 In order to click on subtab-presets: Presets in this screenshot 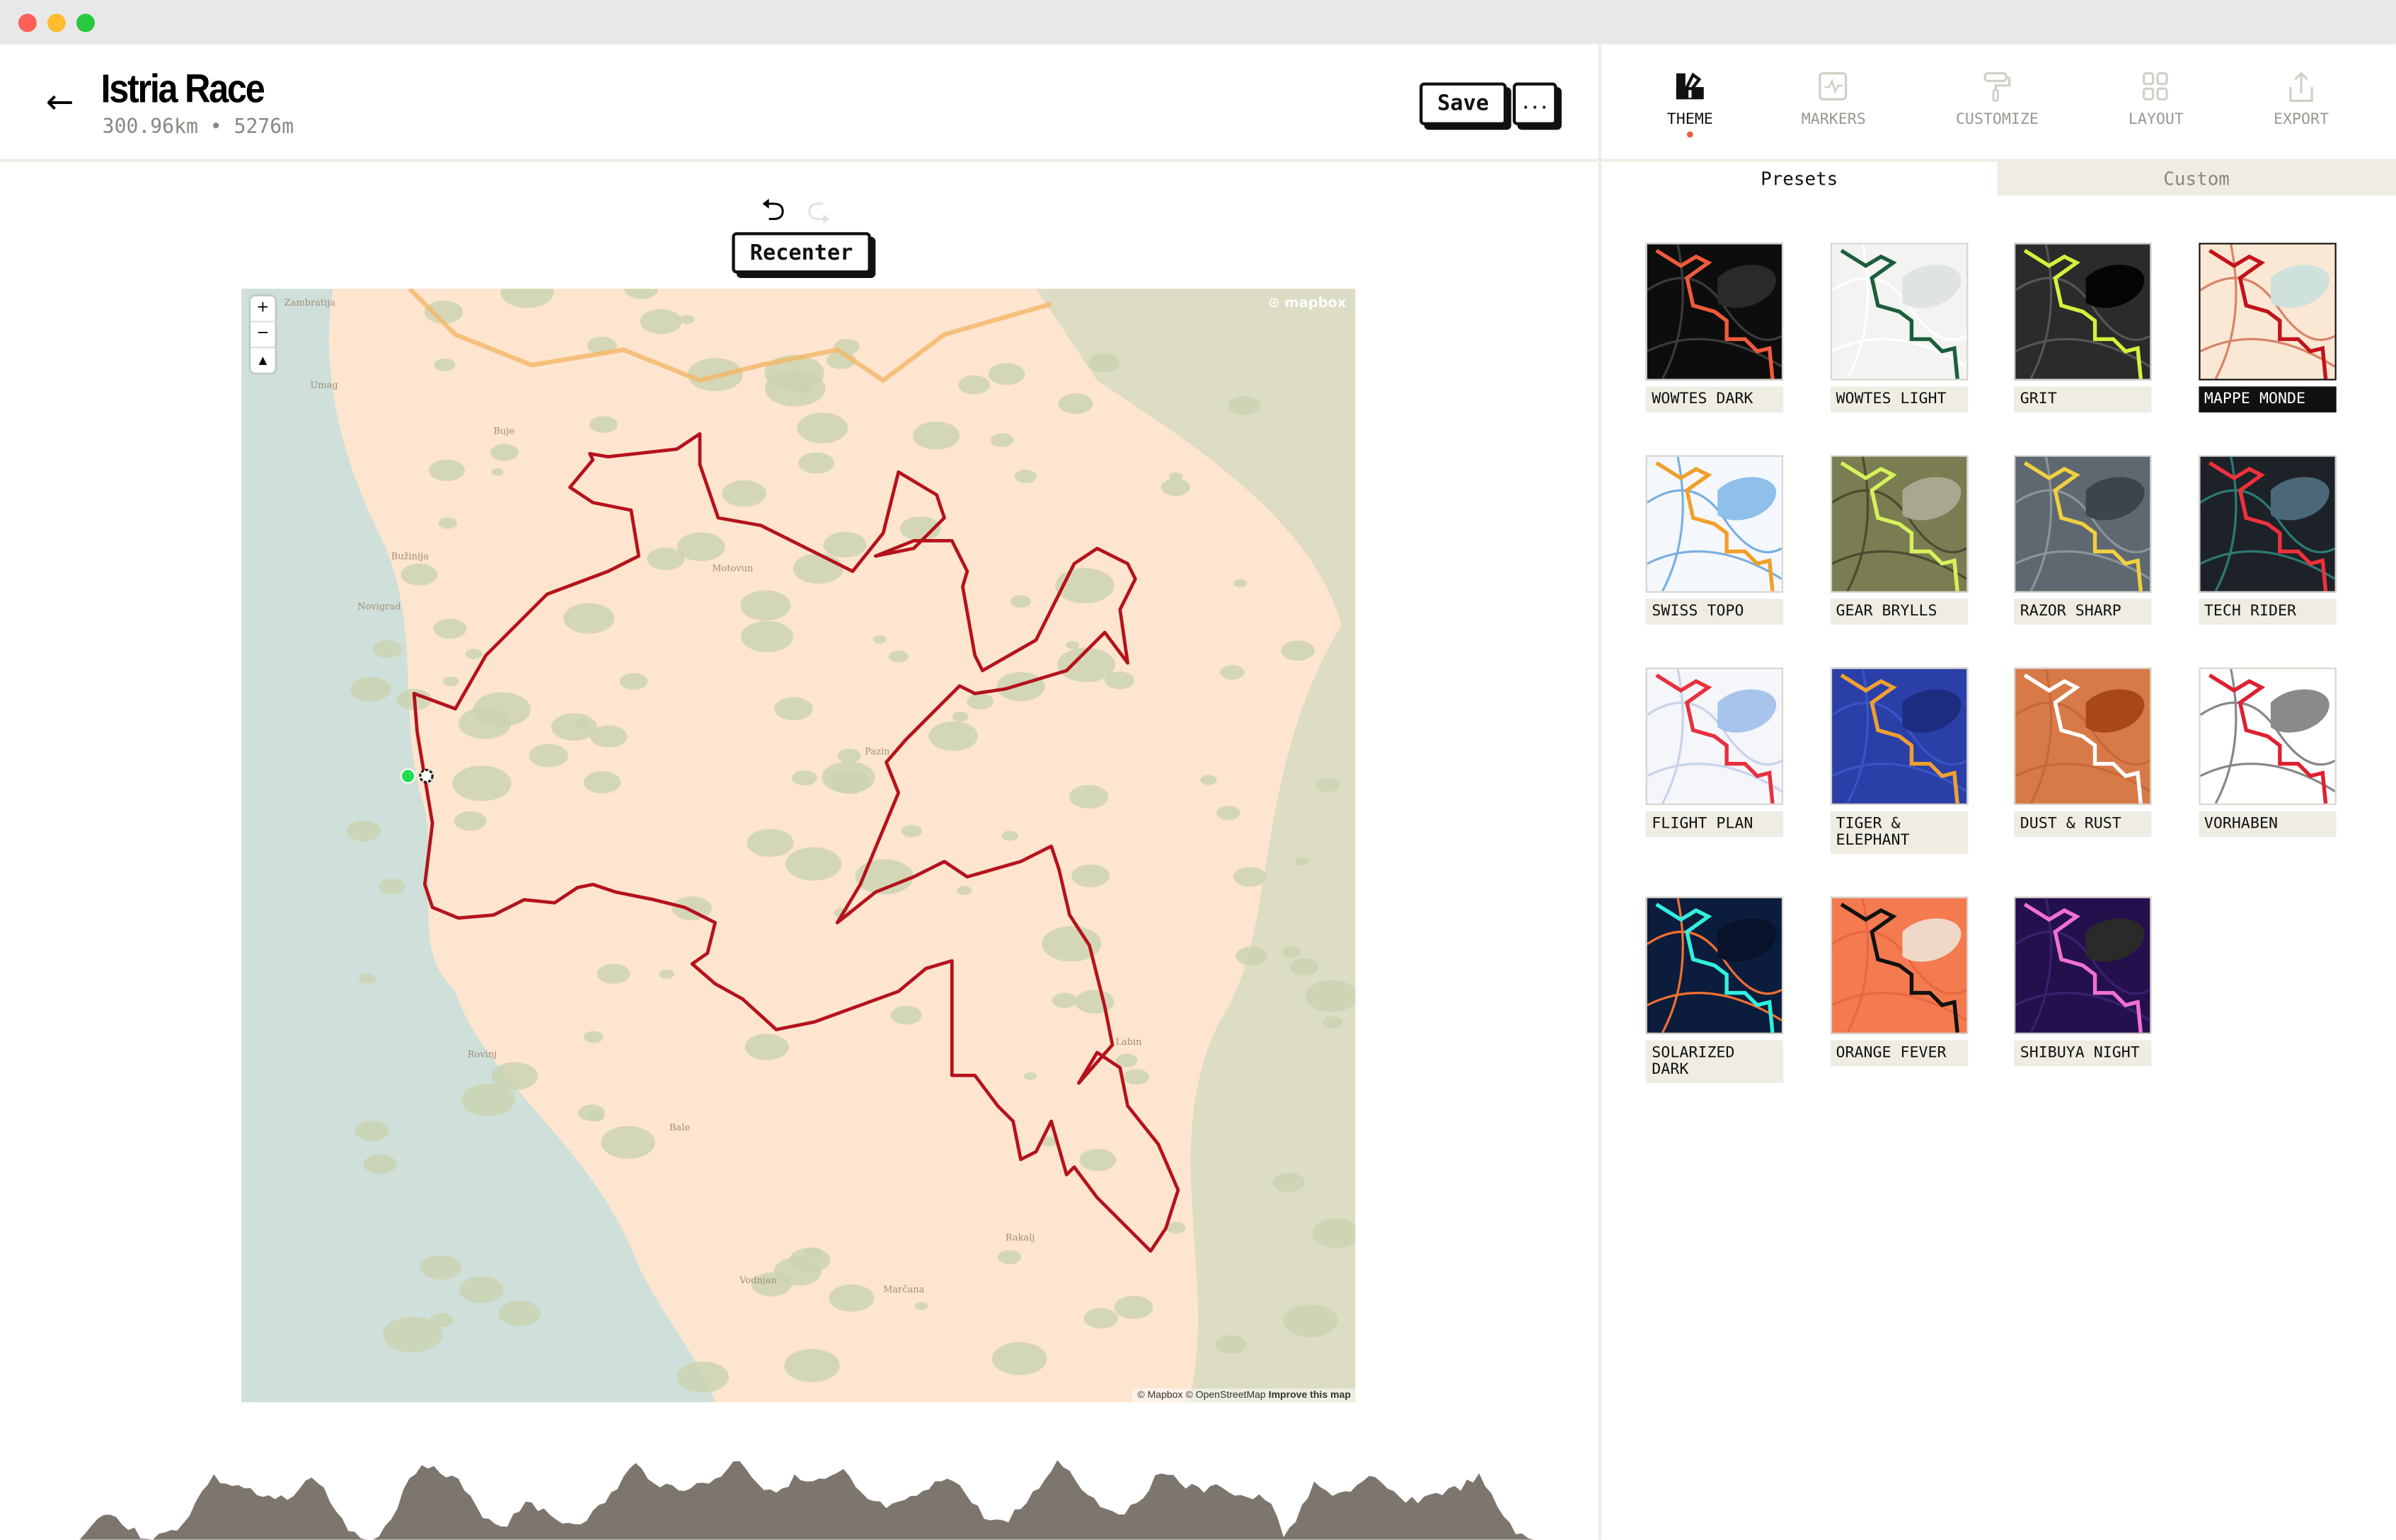, I will do `click(1799, 178)`.